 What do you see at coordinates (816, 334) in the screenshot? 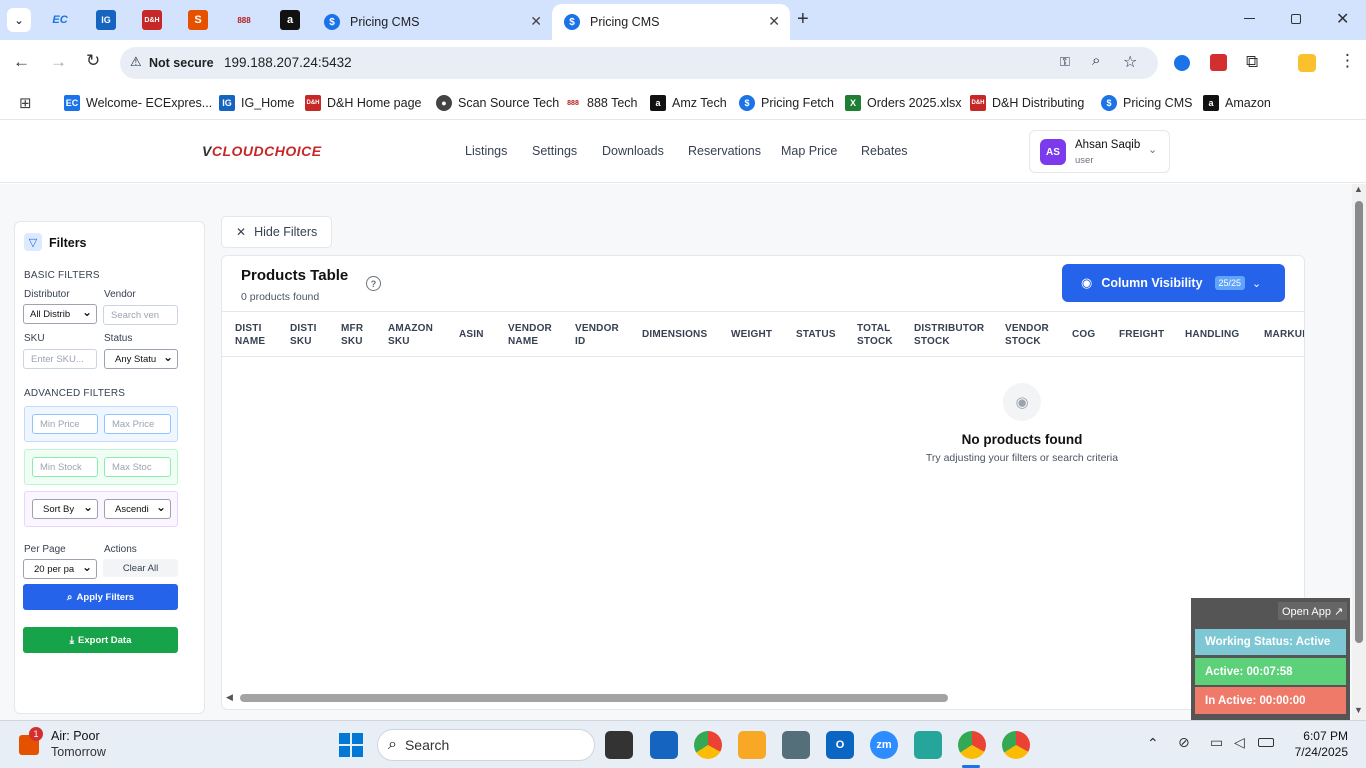
I see `col-status: STATUS` at bounding box center [816, 334].